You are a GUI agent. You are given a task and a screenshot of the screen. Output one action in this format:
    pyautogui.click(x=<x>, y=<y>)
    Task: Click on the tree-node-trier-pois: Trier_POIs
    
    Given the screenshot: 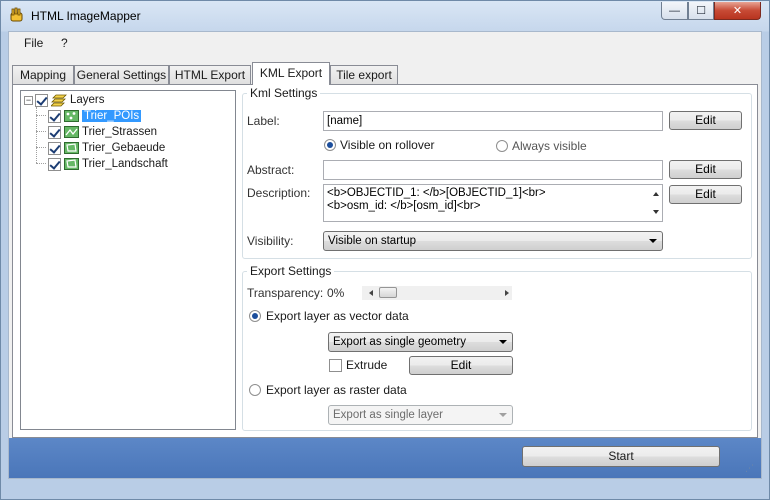 What is the action you would take?
    pyautogui.click(x=95, y=116)
    